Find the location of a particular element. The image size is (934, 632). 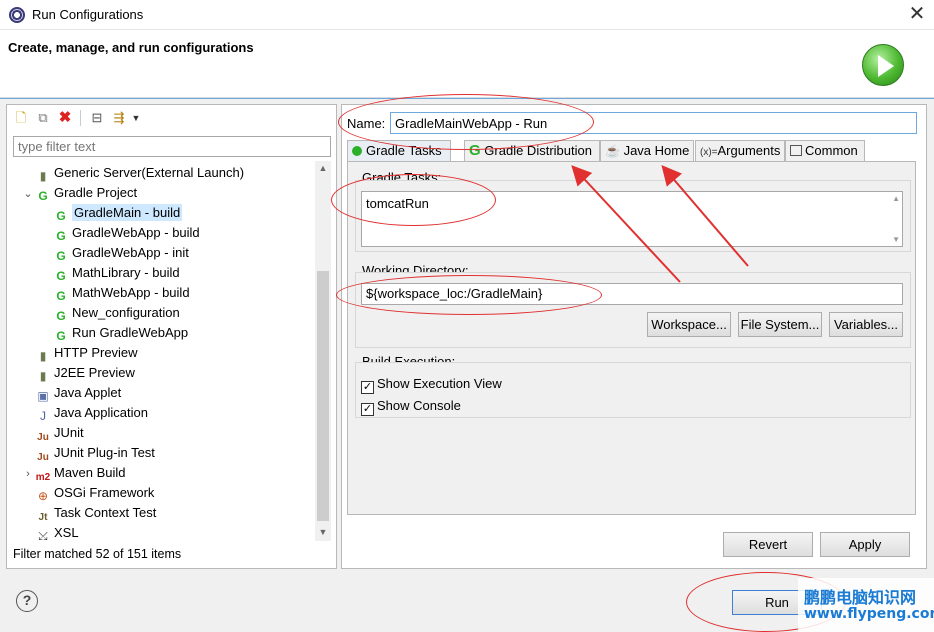

watermark-url: www.flypeng.com is located at coordinates (869, 614).